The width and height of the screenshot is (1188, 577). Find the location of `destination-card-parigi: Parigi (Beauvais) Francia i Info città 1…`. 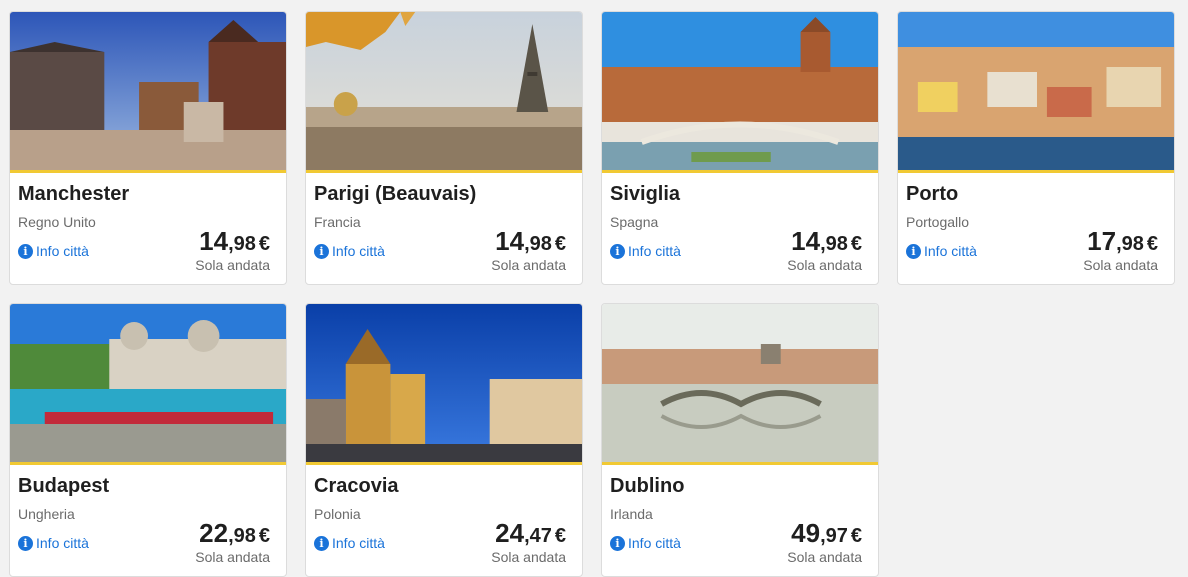

destination-card-parigi: Parigi (Beauvais) Francia i Info città 1… is located at coordinates (444, 148).